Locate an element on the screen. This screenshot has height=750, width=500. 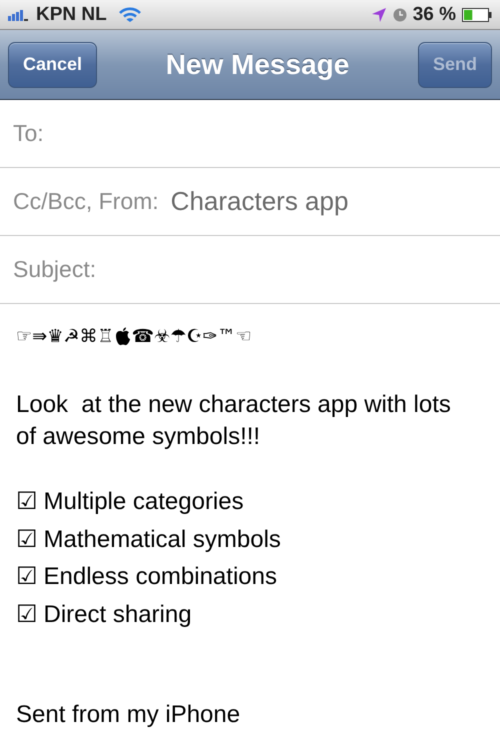
feature-text: Direct sharing is located at coordinates (118, 615).